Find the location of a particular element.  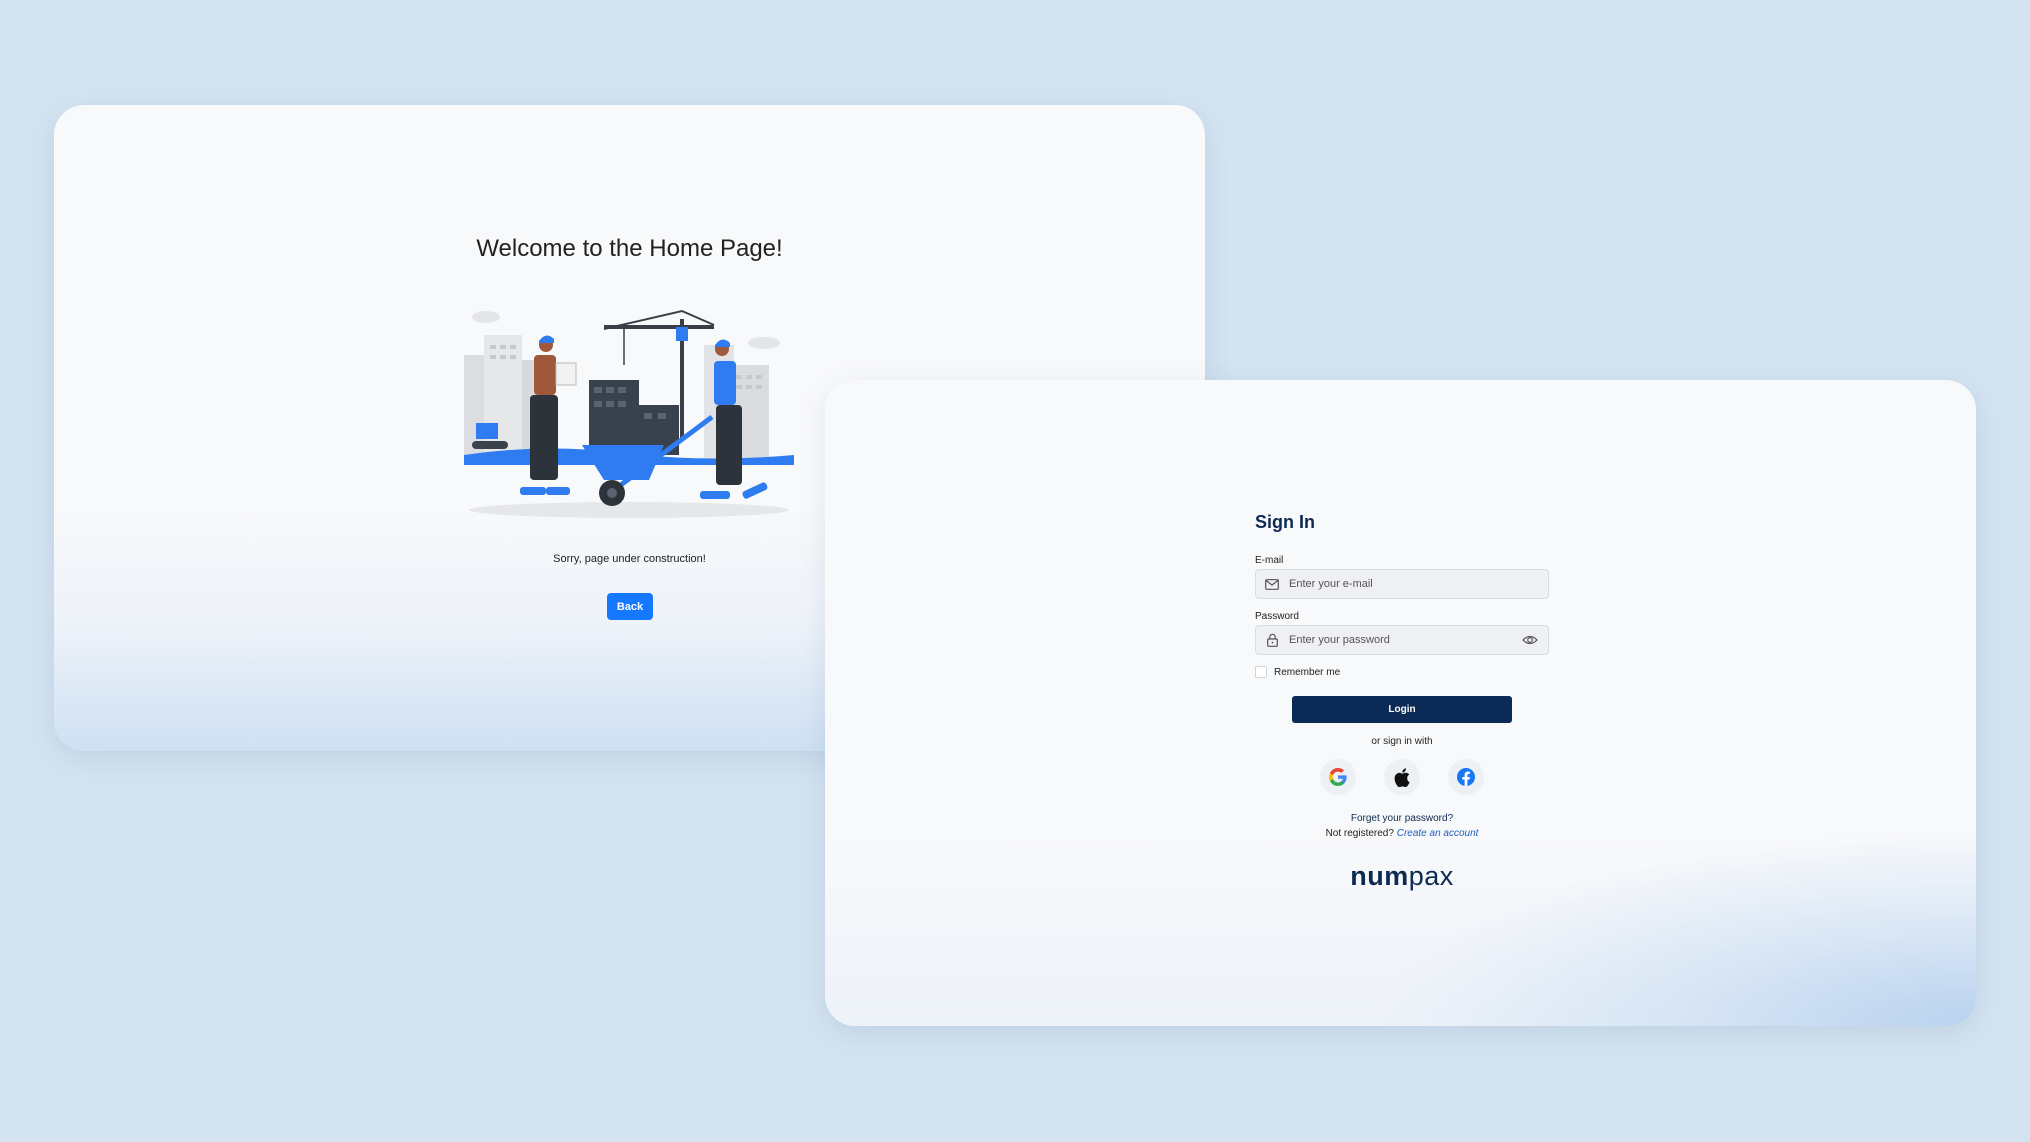

email-input is located at coordinates (1417, 584).